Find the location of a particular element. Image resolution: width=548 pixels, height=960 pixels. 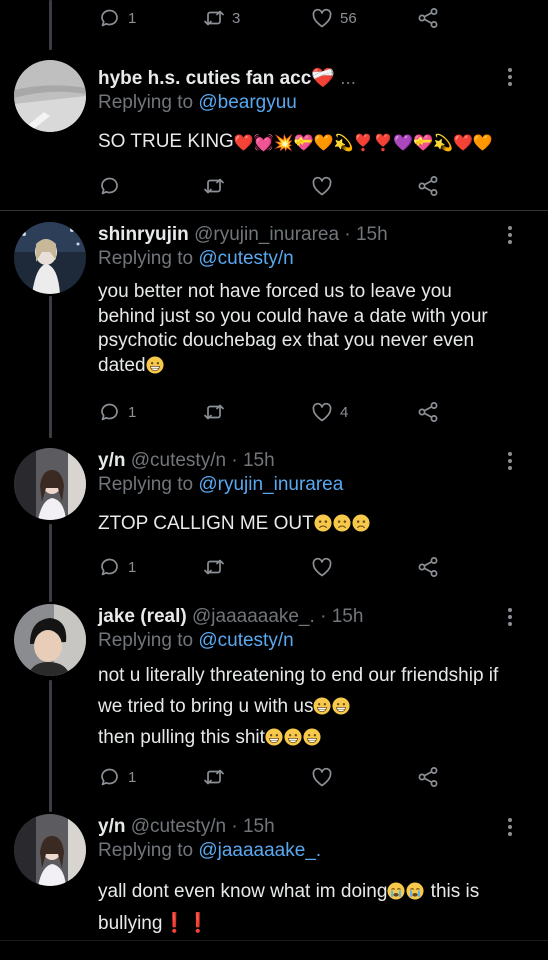

like-button: 4 is located at coordinates (329, 412).